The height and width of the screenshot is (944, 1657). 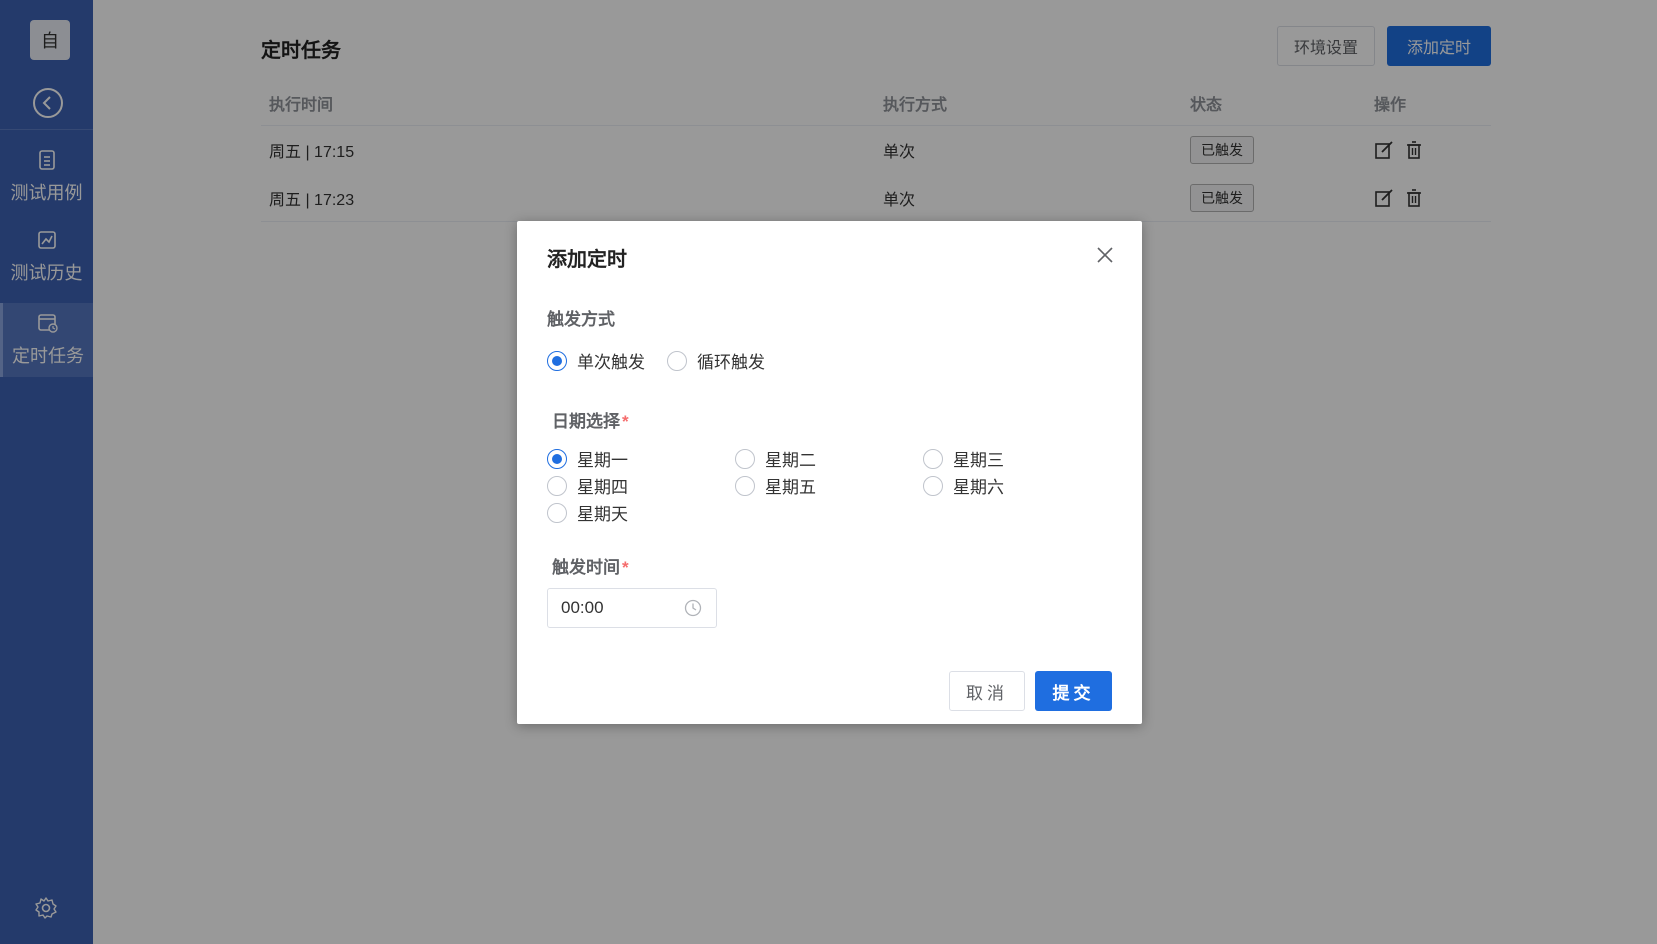 I want to click on radio-loop-trigger: 循环触发, so click(x=716, y=360).